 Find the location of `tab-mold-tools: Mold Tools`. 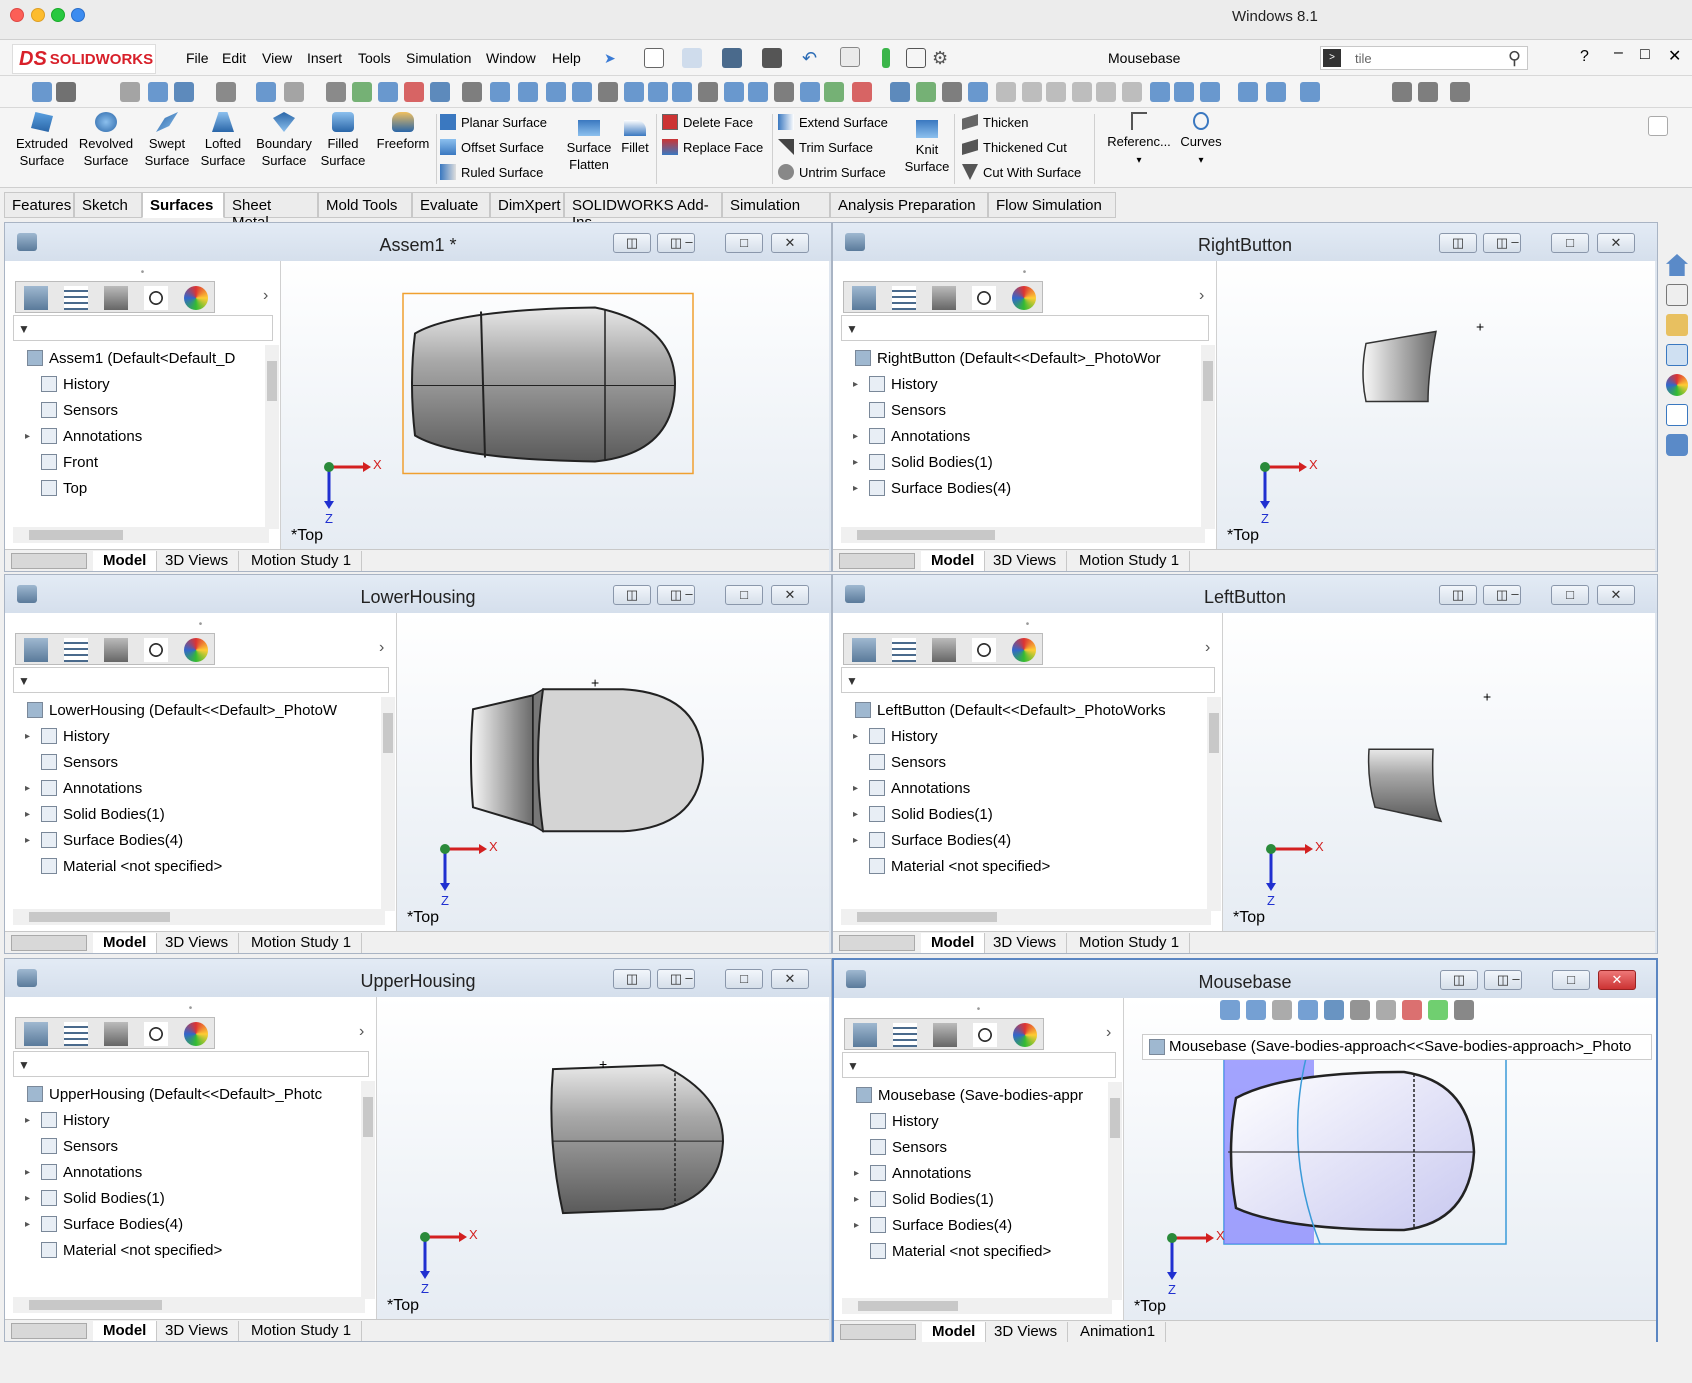

tab-mold-tools: Mold Tools is located at coordinates (365, 205).